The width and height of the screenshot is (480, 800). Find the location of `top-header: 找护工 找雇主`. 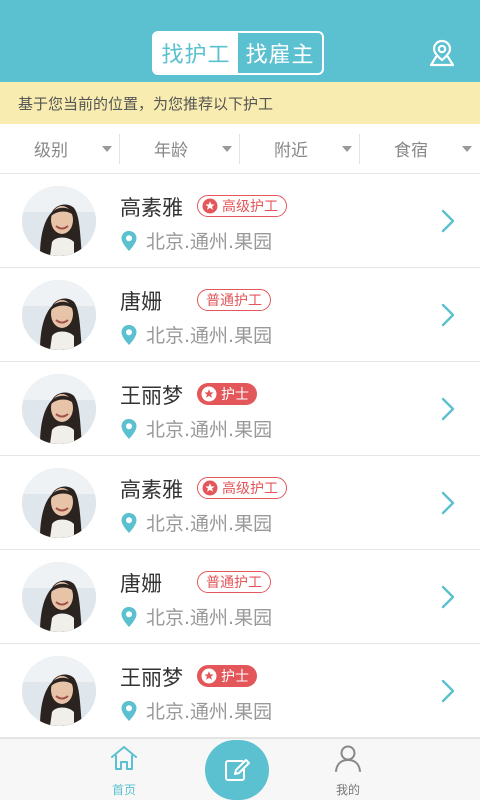

top-header: 找护工 找雇主 is located at coordinates (240, 41).